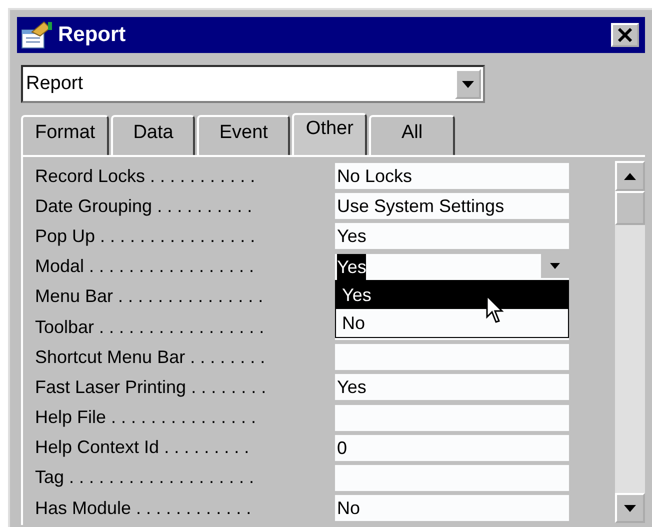 The image size is (652, 527). I want to click on tab: All, so click(412, 135).